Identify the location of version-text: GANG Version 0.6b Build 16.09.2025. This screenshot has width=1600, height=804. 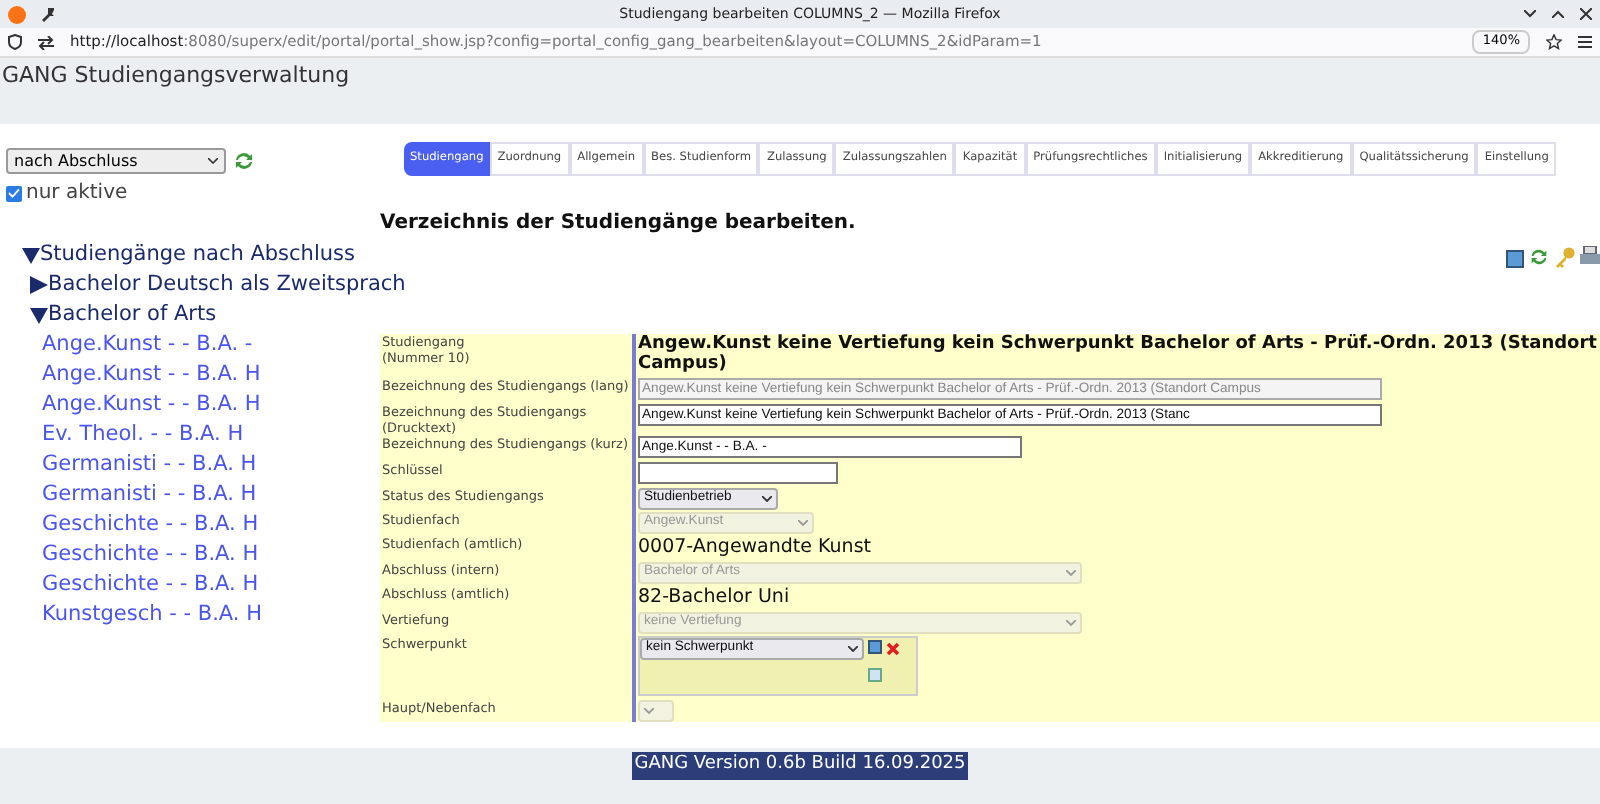
(800, 765).